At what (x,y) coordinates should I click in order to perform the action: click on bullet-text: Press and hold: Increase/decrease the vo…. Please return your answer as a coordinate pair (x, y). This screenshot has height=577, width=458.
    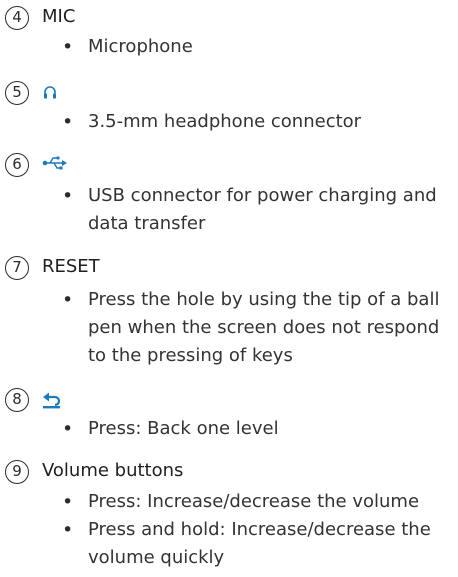
    Looking at the image, I should click on (259, 543).